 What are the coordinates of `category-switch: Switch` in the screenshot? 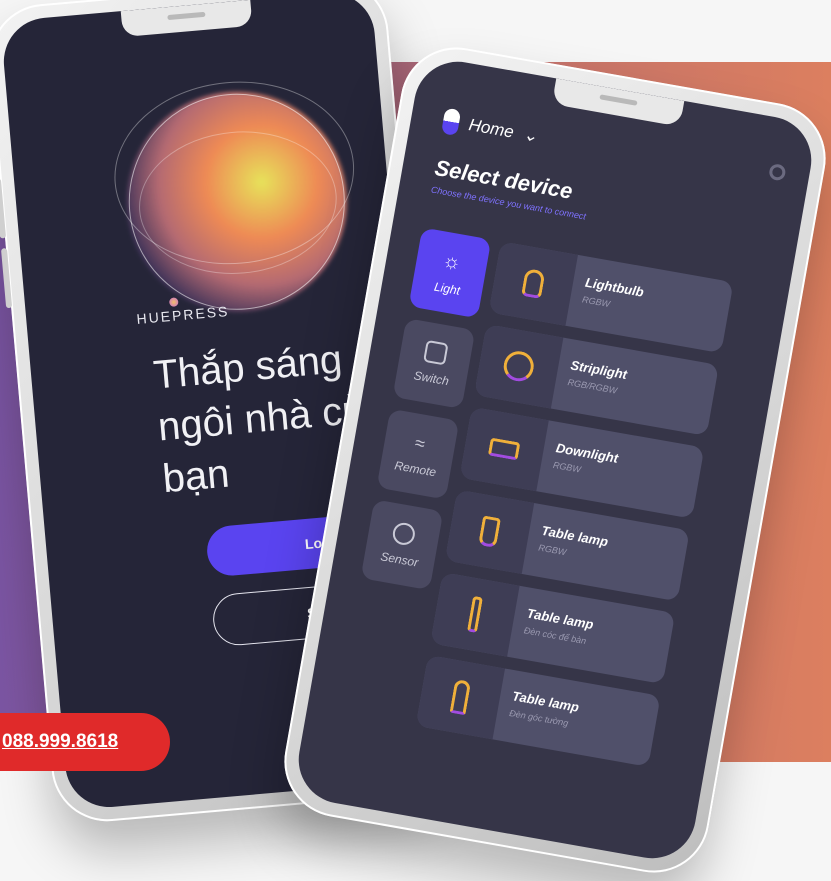 It's located at (434, 363).